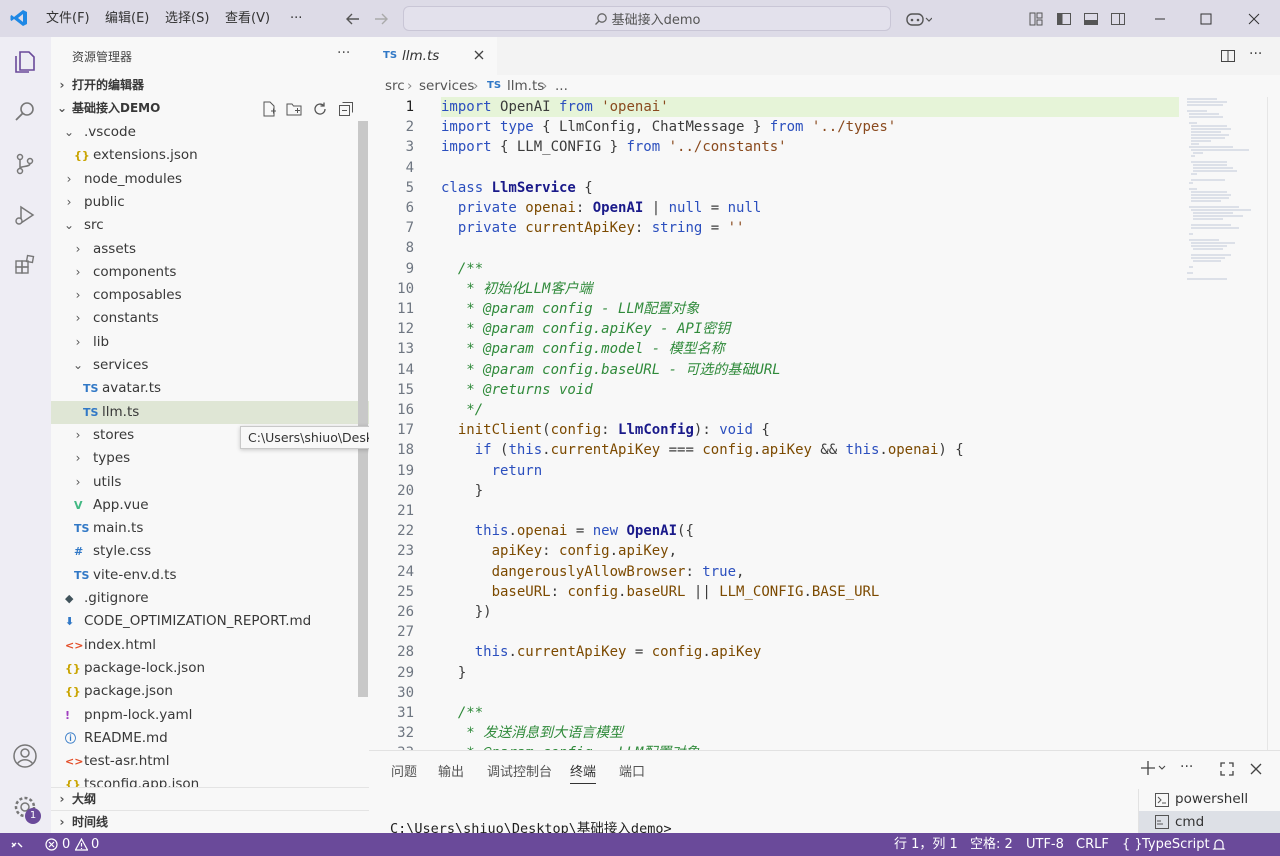 This screenshot has height=856, width=1280. I want to click on close-window-icon, so click(1254, 19).